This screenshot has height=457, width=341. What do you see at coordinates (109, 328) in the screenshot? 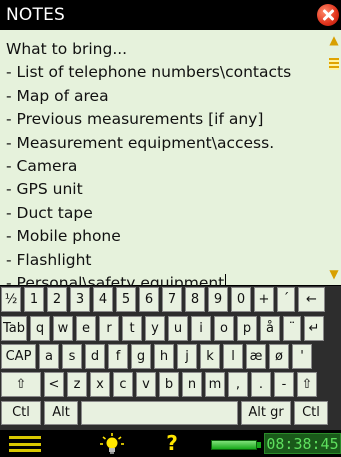
I see `key-r: r` at bounding box center [109, 328].